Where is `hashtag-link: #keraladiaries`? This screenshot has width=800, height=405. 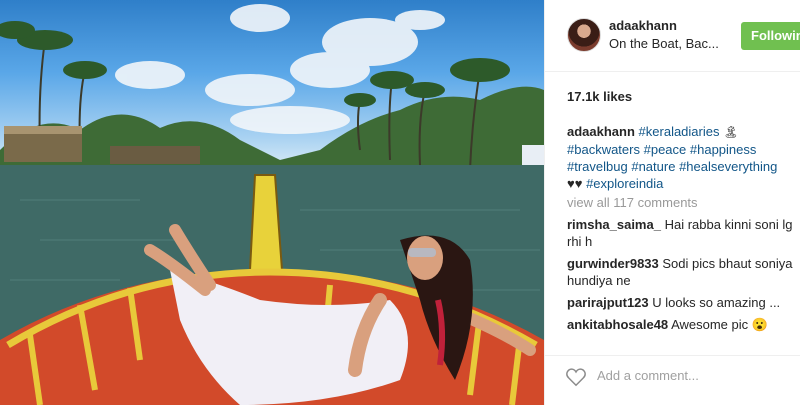 hashtag-link: #keraladiaries is located at coordinates (679, 131).